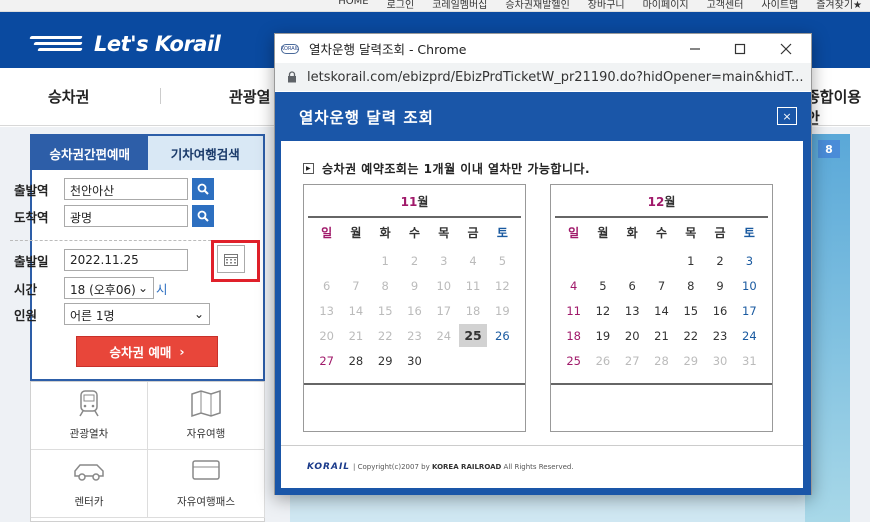  What do you see at coordinates (537, 5) in the screenshot?
I see `utility-link: 승차권재발헬인` at bounding box center [537, 5].